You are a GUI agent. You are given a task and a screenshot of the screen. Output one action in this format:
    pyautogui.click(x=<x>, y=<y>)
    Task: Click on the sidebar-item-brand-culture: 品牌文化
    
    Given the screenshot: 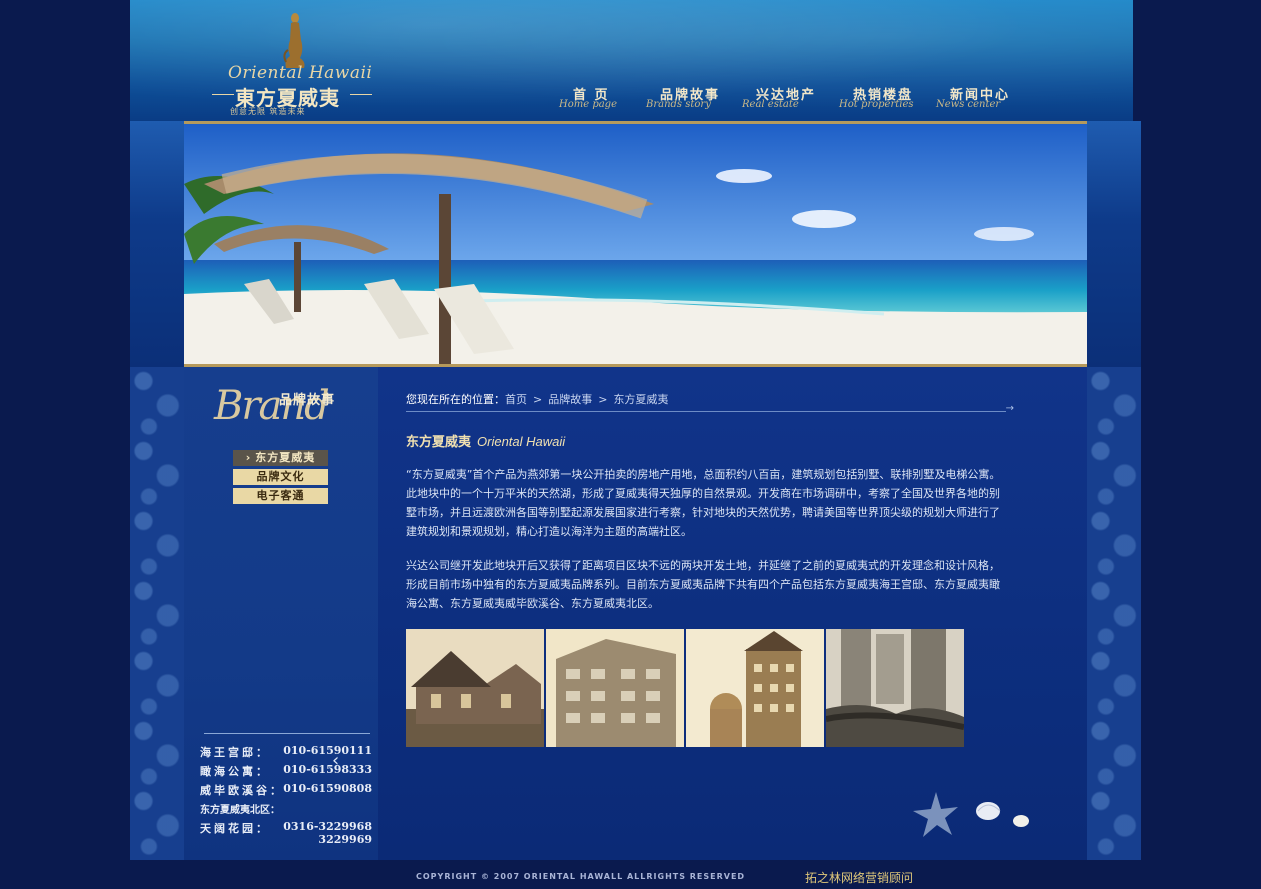 What is the action you would take?
    pyautogui.click(x=280, y=477)
    